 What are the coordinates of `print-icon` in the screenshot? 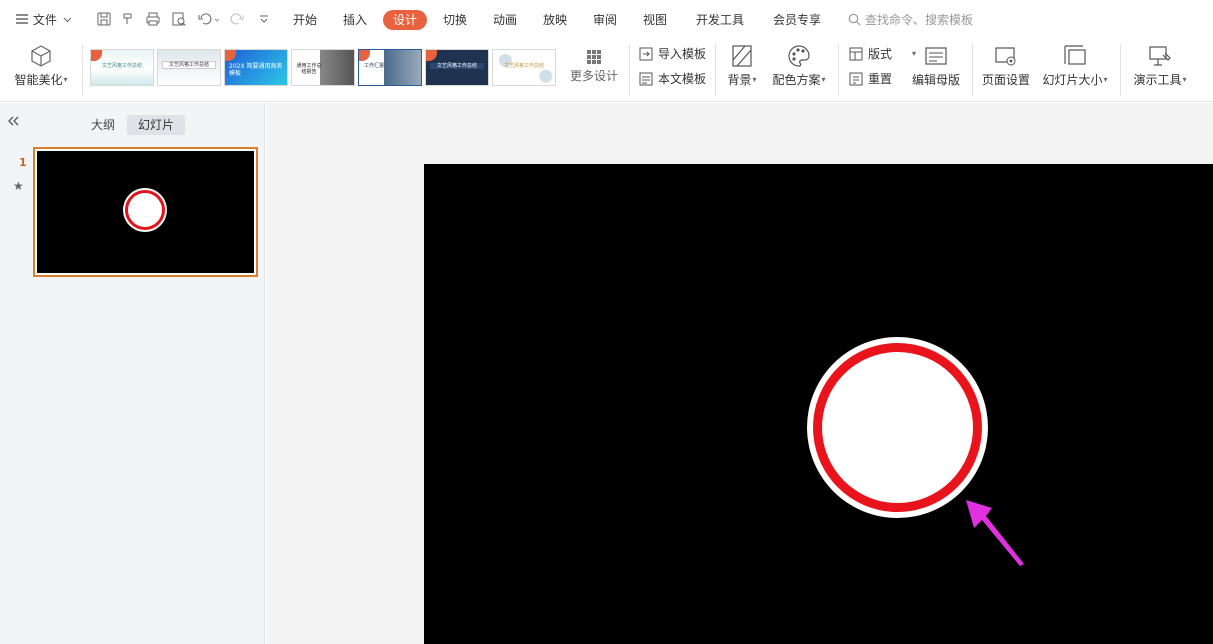 It's located at (153, 19).